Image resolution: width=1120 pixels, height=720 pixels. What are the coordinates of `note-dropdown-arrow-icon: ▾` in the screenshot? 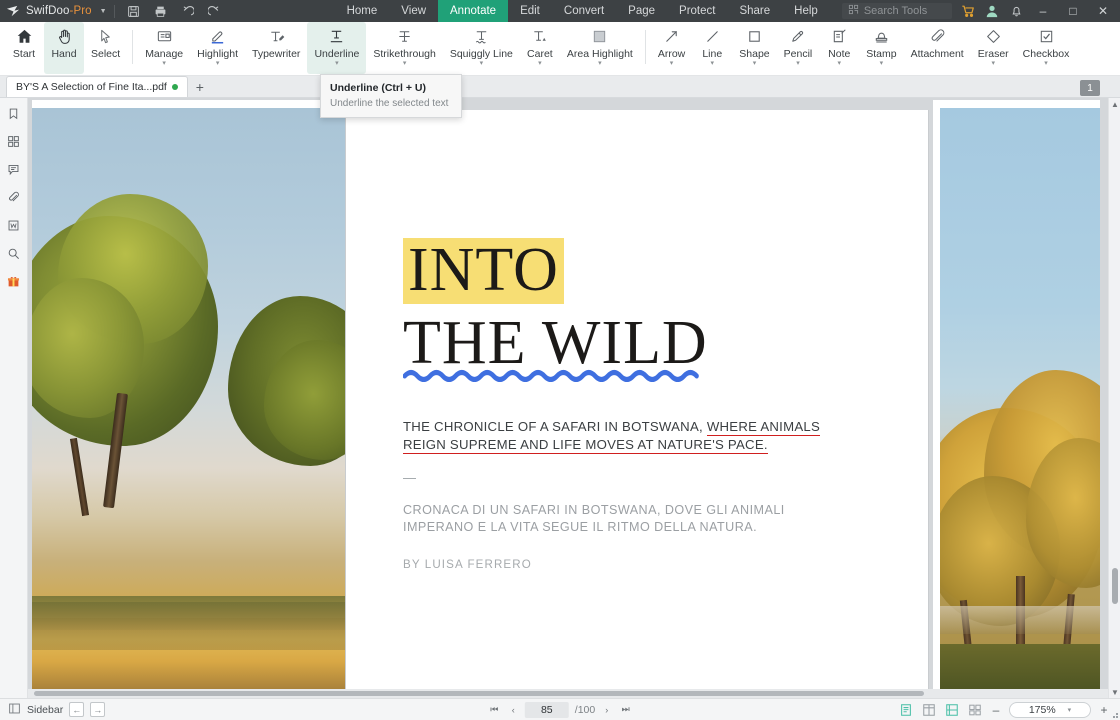 It's located at (839, 63).